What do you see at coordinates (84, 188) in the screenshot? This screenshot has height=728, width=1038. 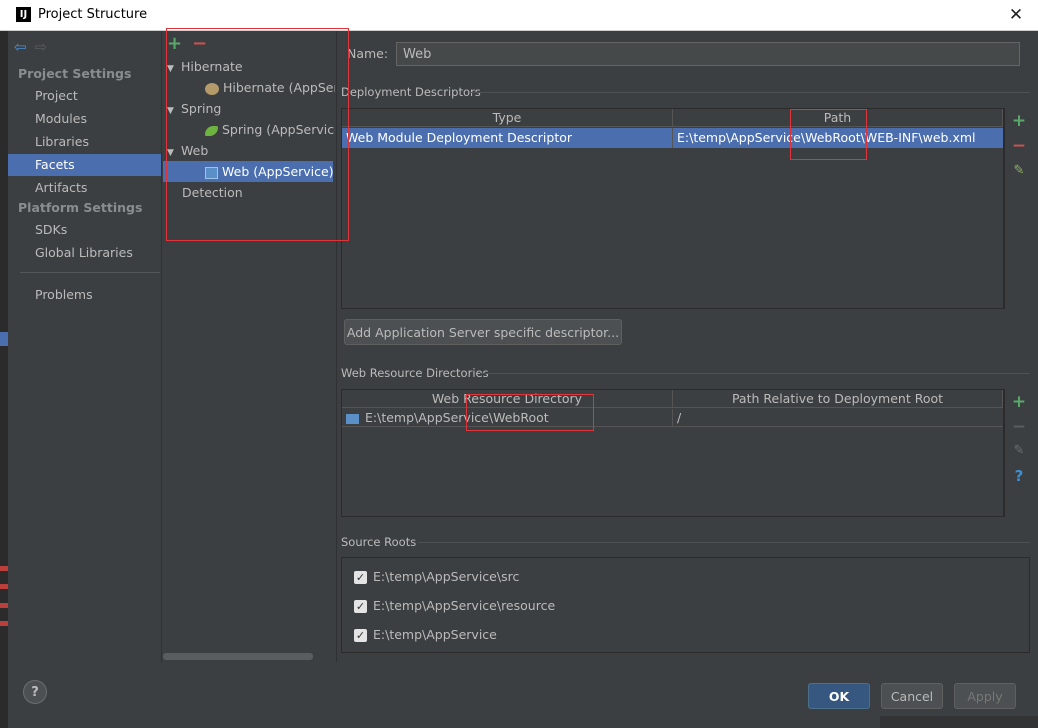 I see `nav-item-artifacts: Artifacts` at bounding box center [84, 188].